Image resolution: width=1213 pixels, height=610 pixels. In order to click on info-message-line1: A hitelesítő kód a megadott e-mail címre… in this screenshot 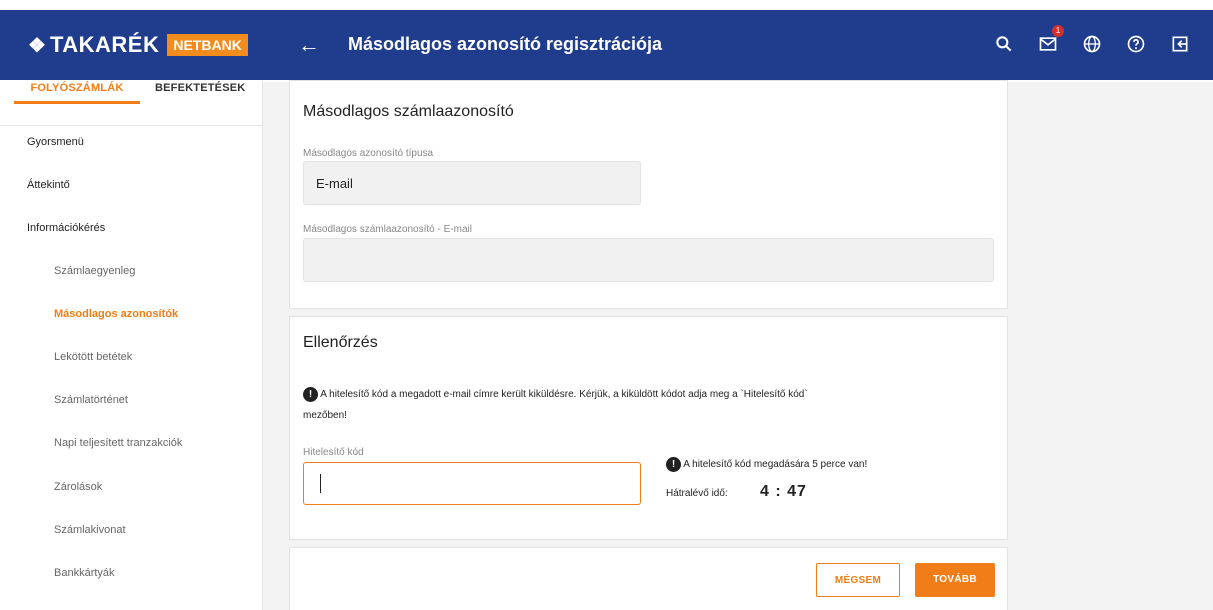, I will do `click(564, 394)`.